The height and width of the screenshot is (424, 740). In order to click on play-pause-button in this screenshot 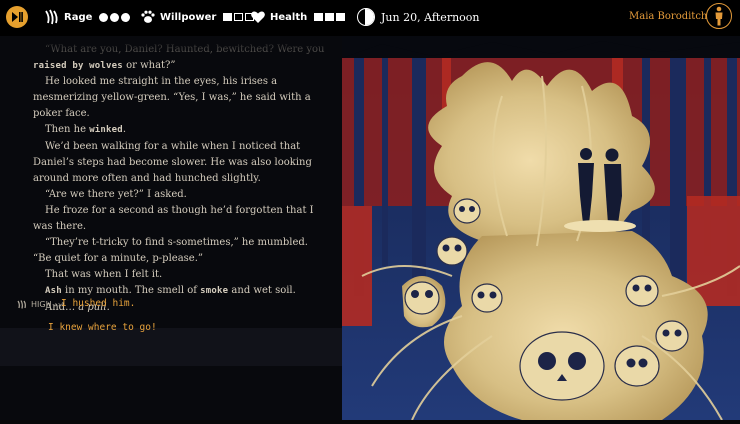, I will do `click(17, 17)`.